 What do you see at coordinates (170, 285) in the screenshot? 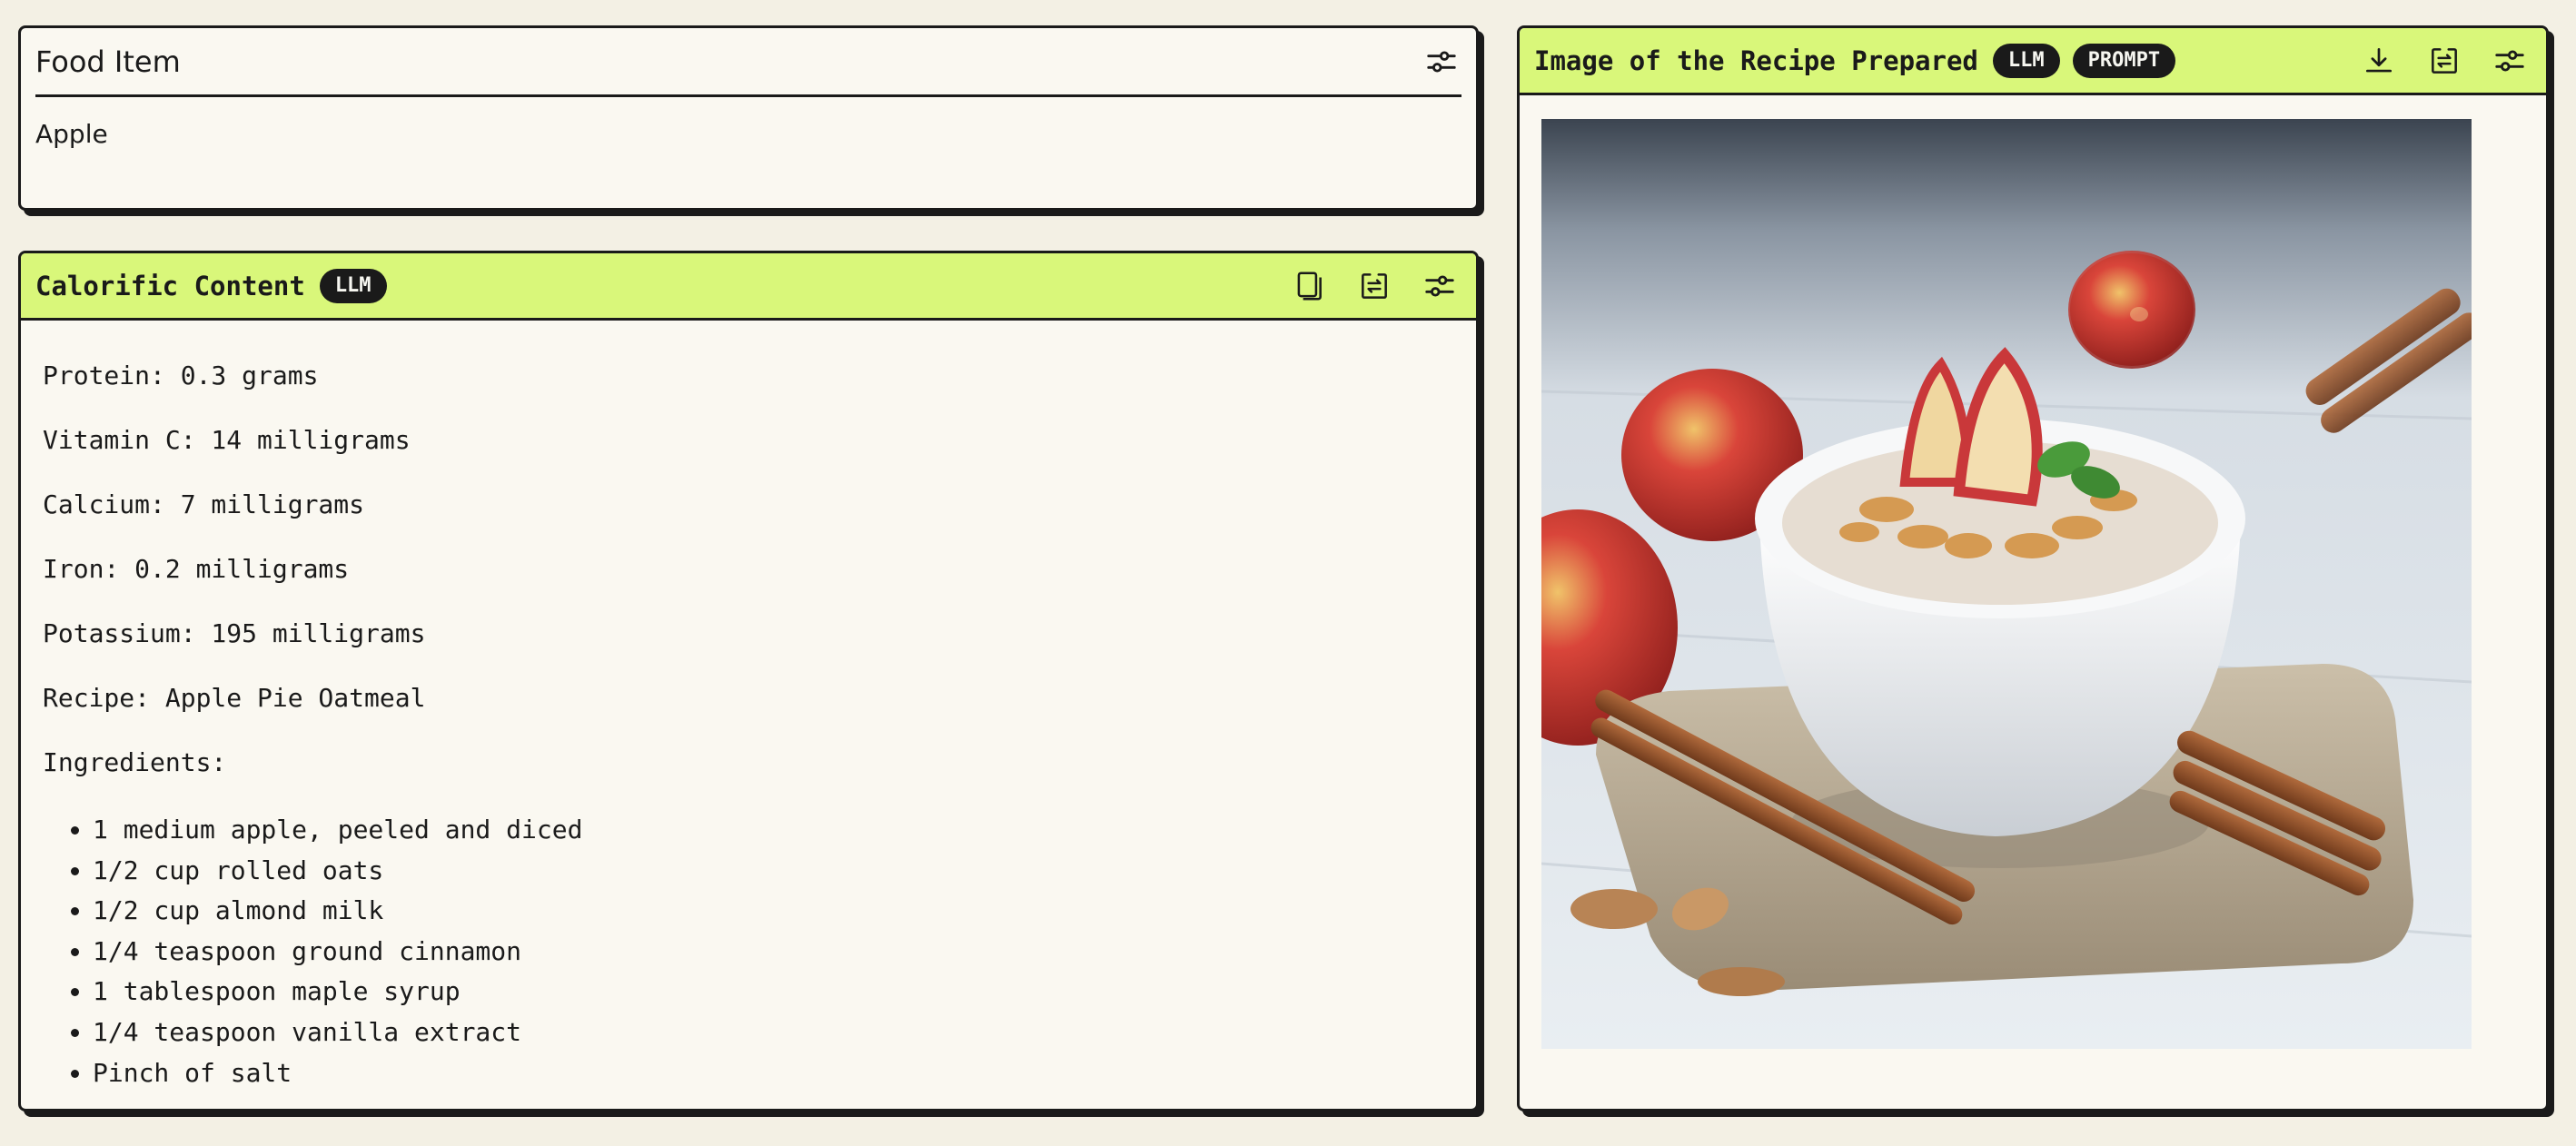
I see `calorific-content-title: Calorific Content` at bounding box center [170, 285].